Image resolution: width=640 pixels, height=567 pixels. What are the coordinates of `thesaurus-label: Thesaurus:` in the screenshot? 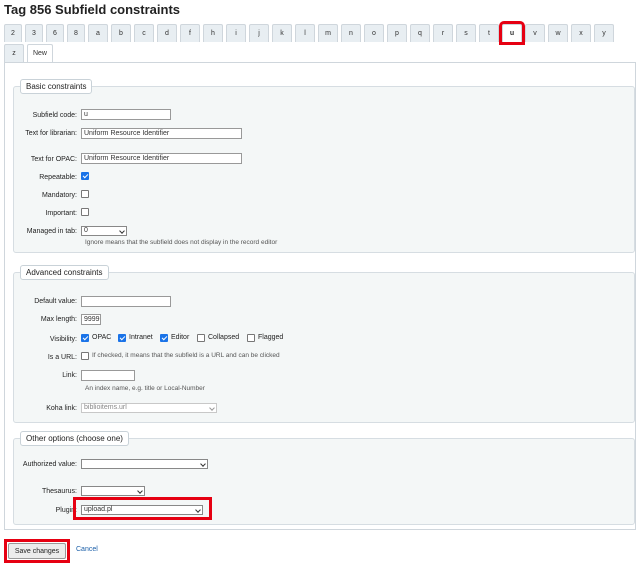 It's located at (59, 491).